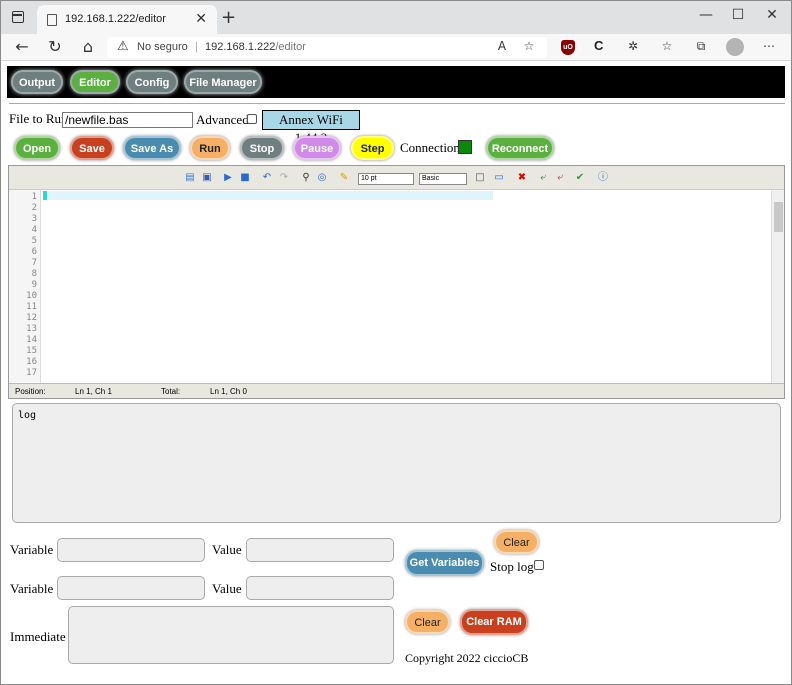 The image size is (792, 685). What do you see at coordinates (45, 195) in the screenshot?
I see `text-cursor` at bounding box center [45, 195].